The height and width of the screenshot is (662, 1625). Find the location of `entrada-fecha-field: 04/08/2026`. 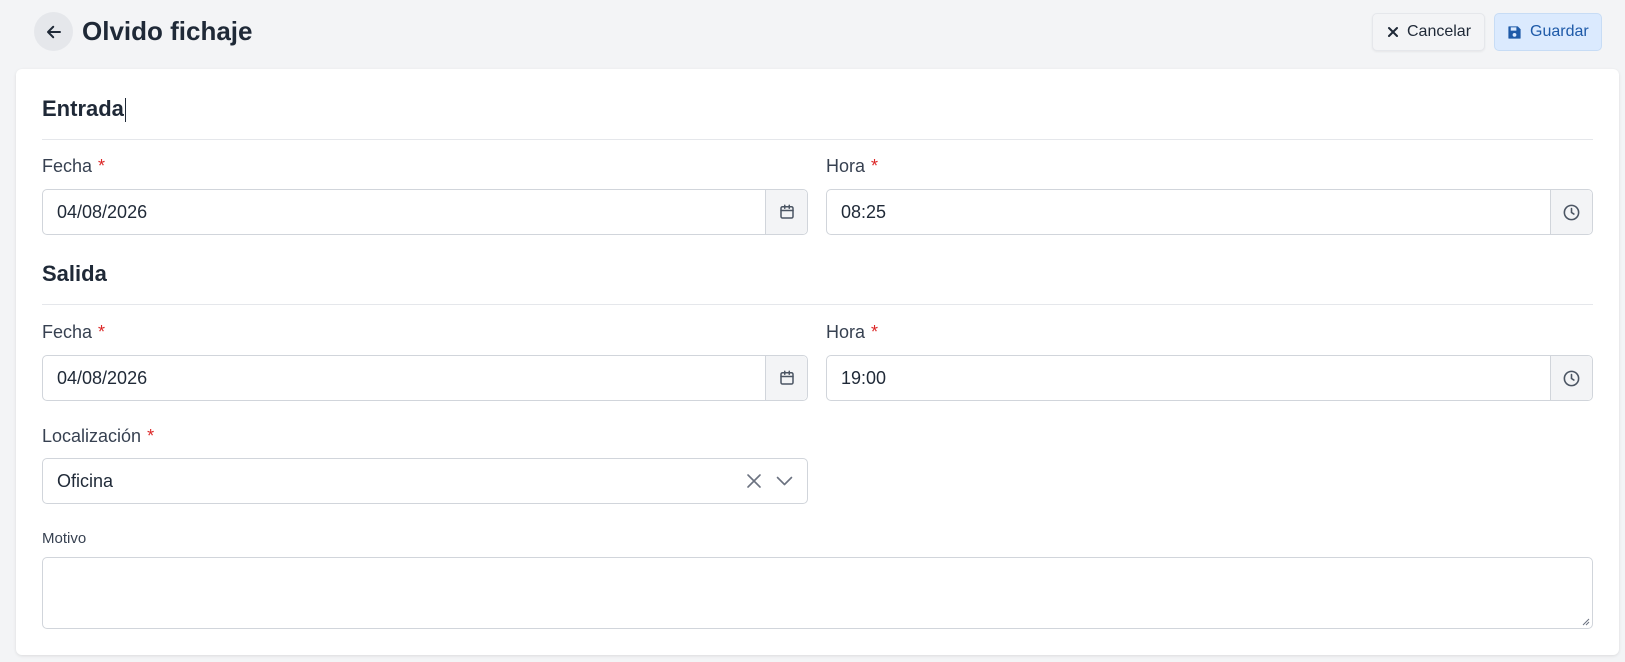

entrada-fecha-field: 04/08/2026 is located at coordinates (425, 212).